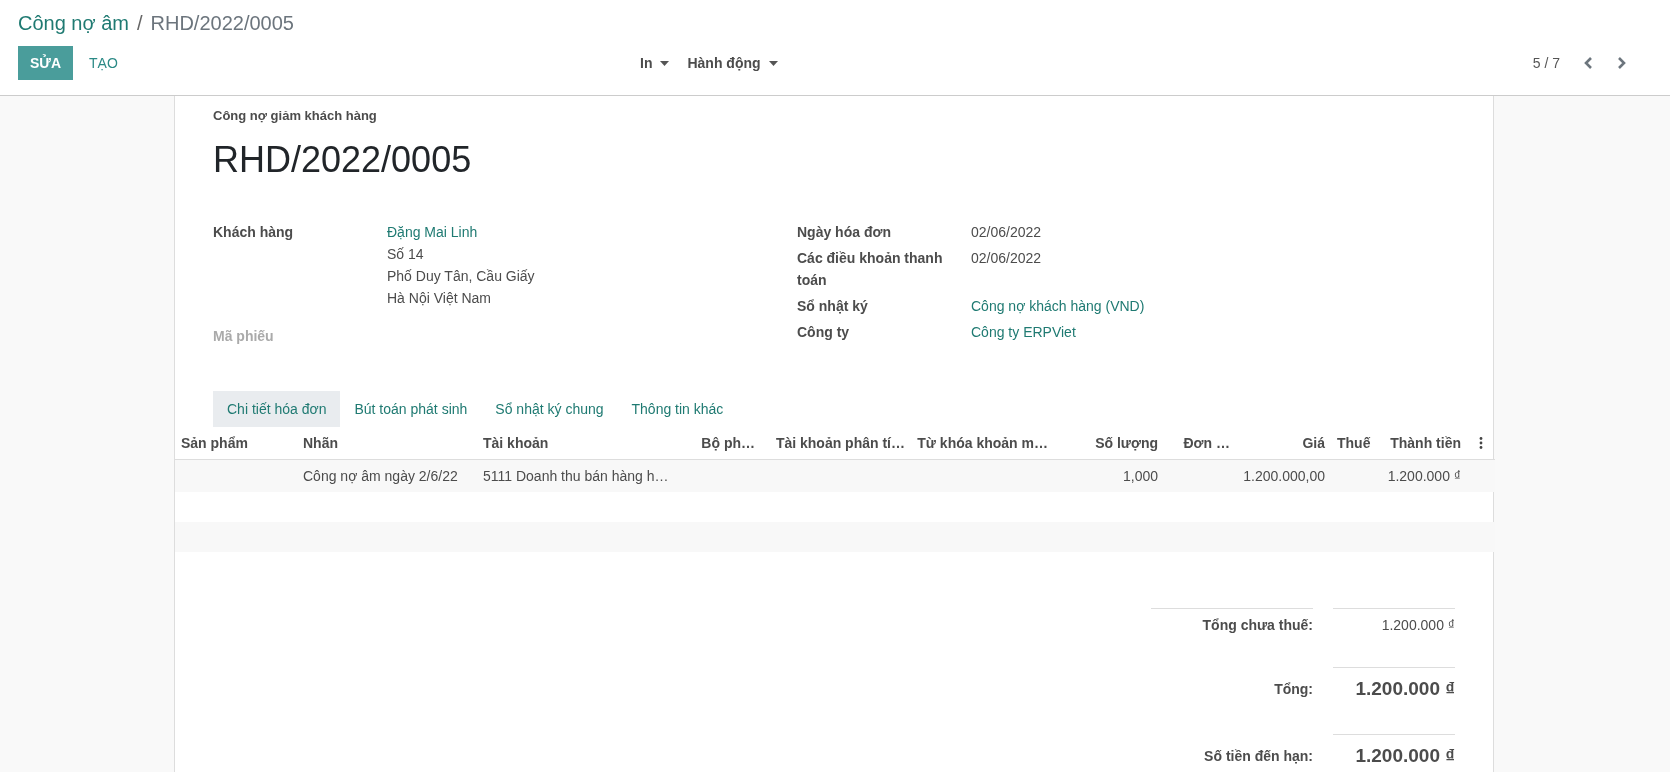 The height and width of the screenshot is (772, 1670). What do you see at coordinates (380, 476) in the screenshot?
I see `table-cell: Công nợ âm ngày 2/6/22` at bounding box center [380, 476].